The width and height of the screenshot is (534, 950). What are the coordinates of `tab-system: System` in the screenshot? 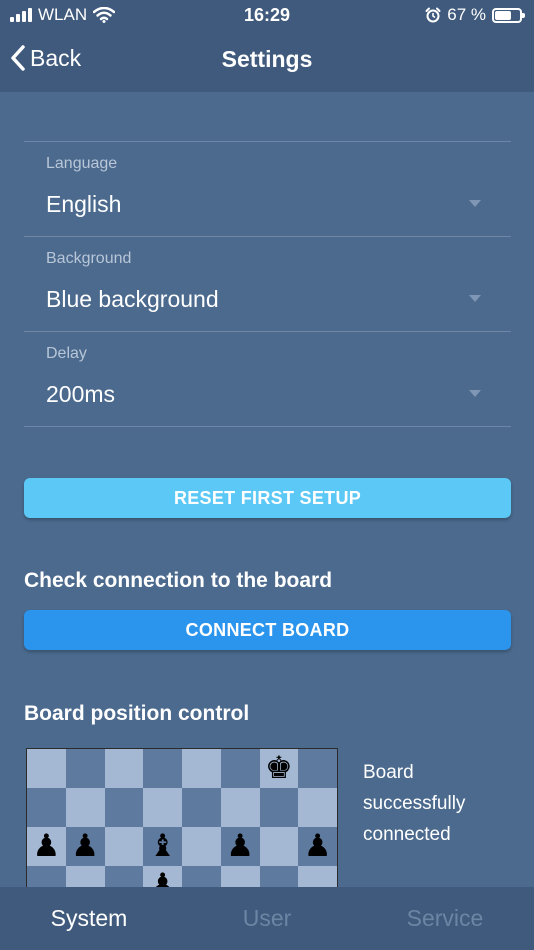 It's located at (89, 918).